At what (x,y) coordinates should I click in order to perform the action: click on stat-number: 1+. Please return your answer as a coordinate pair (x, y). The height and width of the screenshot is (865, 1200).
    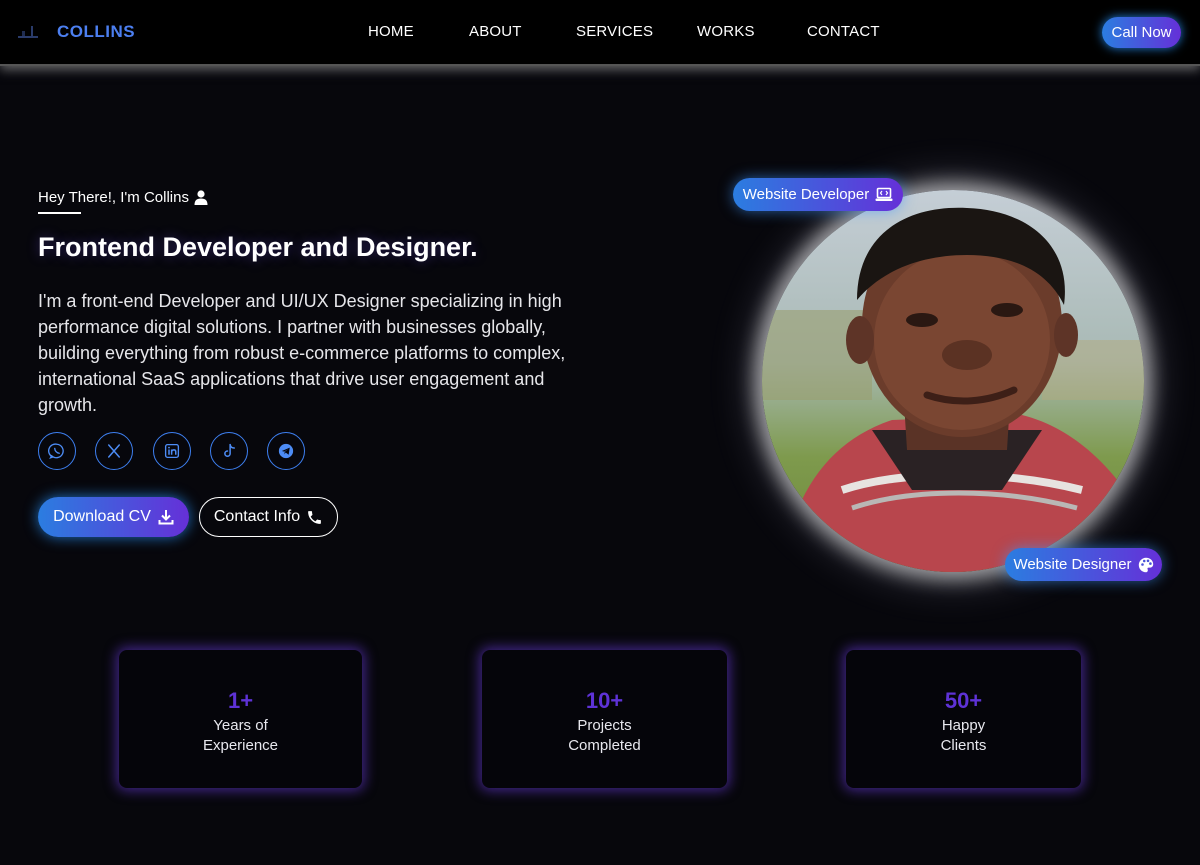
    Looking at the image, I should click on (240, 700).